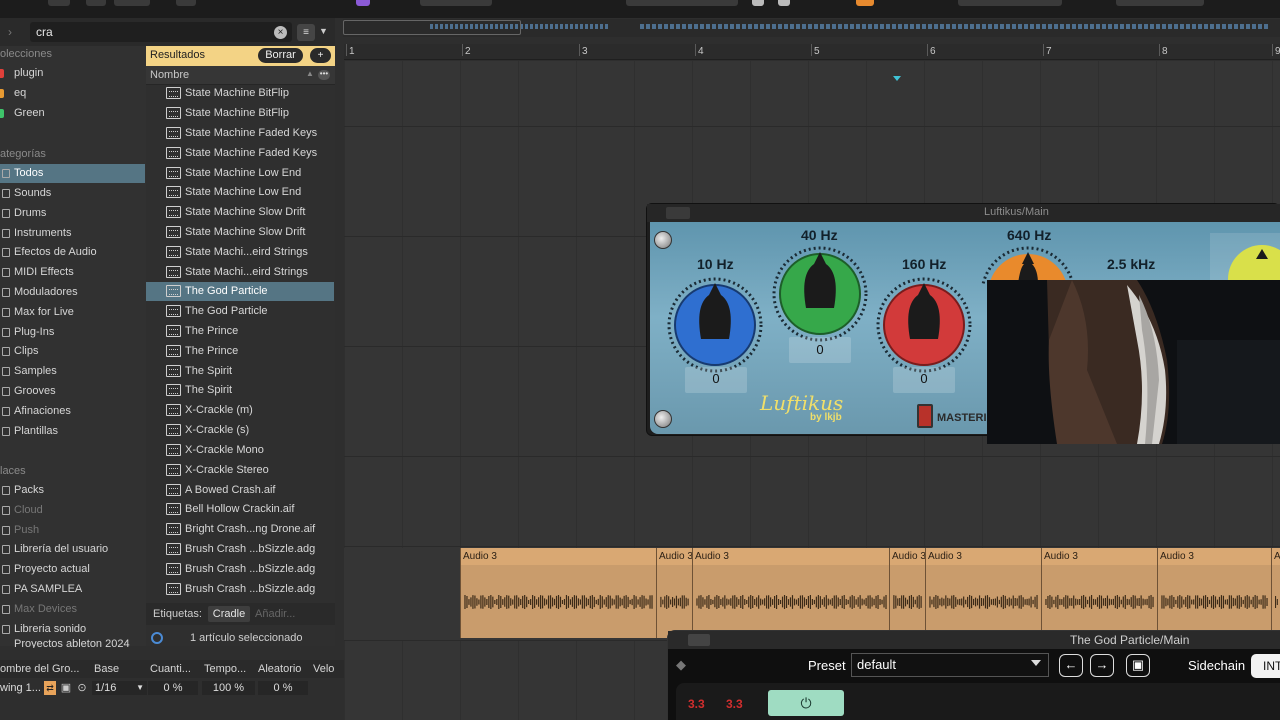 Image resolution: width=1280 pixels, height=720 pixels. What do you see at coordinates (229, 614) in the screenshot?
I see `tag-chip: Cradle` at bounding box center [229, 614].